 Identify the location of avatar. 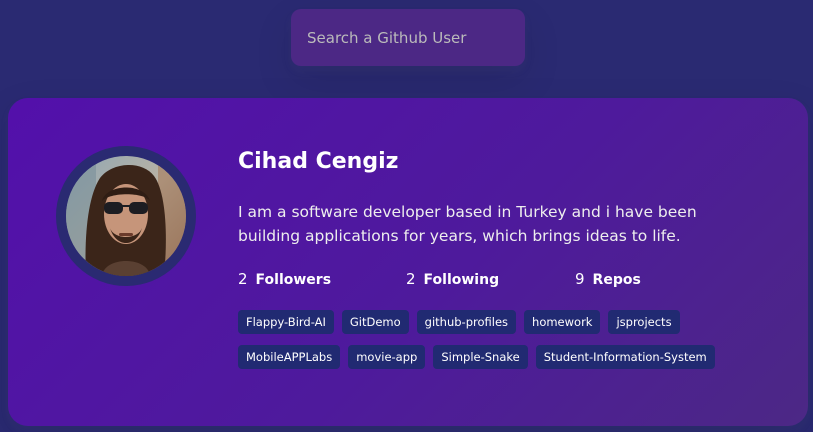
(126, 216).